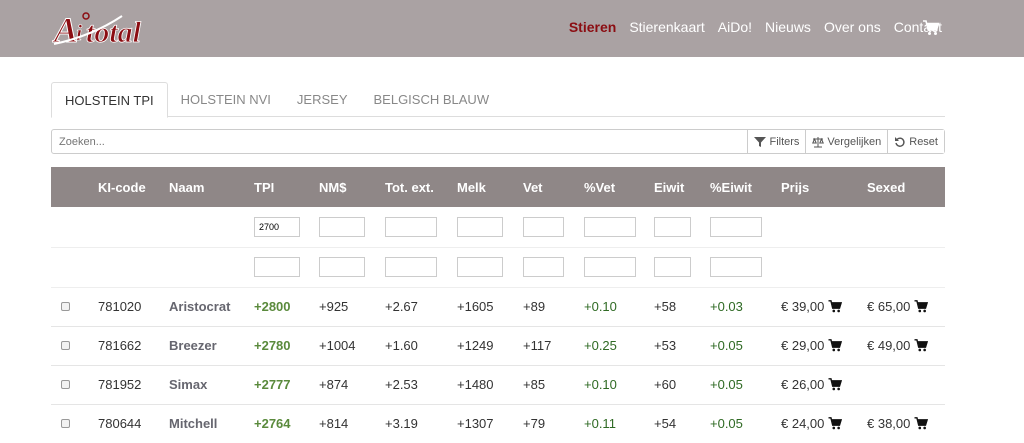 This screenshot has height=443, width=1024. What do you see at coordinates (272, 345) in the screenshot?
I see `tpi-value: +2780` at bounding box center [272, 345].